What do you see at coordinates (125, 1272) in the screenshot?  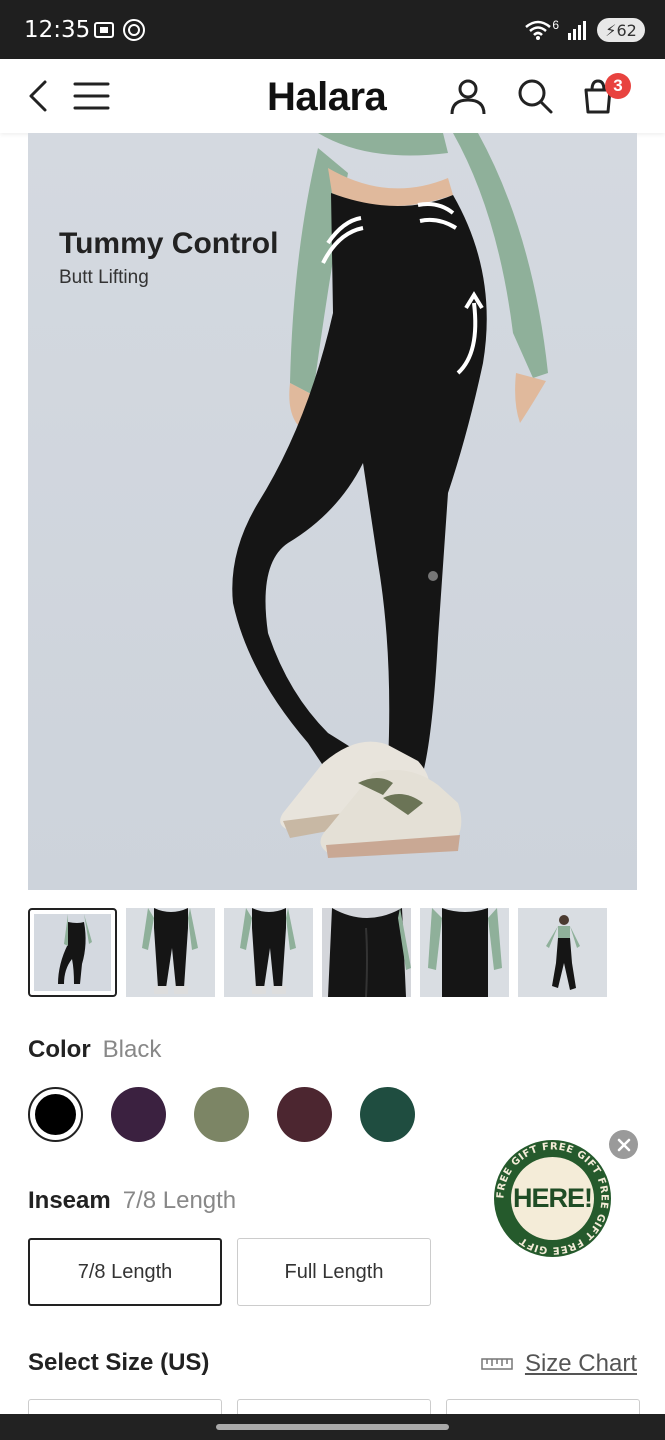 I see `inseam-option-7-8: 7/8 Length` at bounding box center [125, 1272].